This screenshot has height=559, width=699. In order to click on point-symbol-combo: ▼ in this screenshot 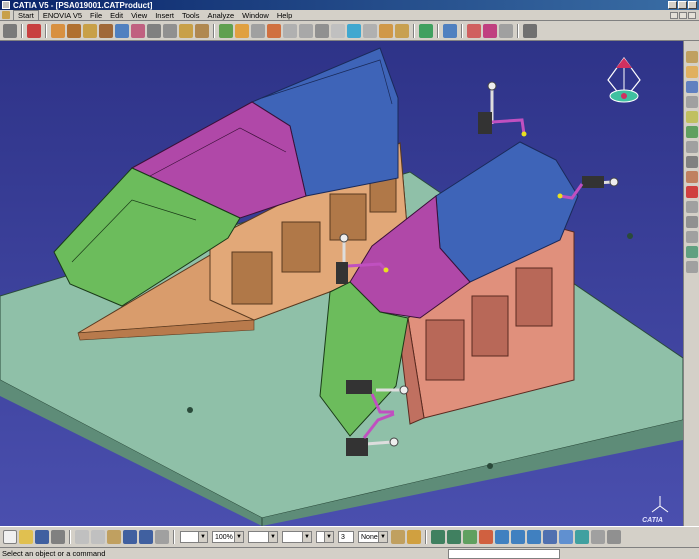, I will do `click(325, 537)`.